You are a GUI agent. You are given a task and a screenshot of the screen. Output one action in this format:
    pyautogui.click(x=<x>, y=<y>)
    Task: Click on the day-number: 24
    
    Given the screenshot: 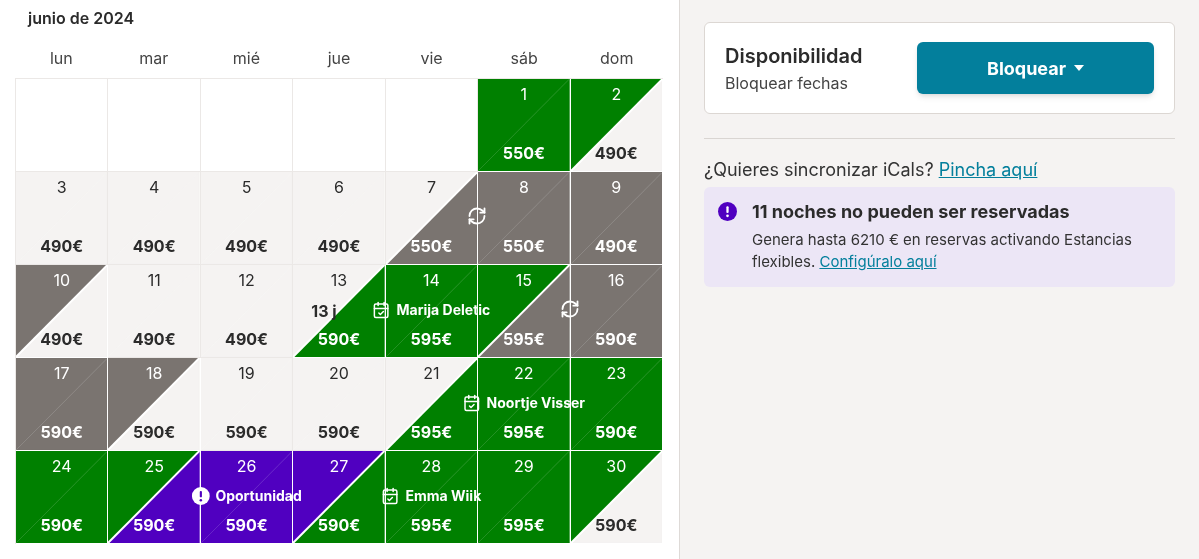 What is the action you would take?
    pyautogui.click(x=61, y=466)
    